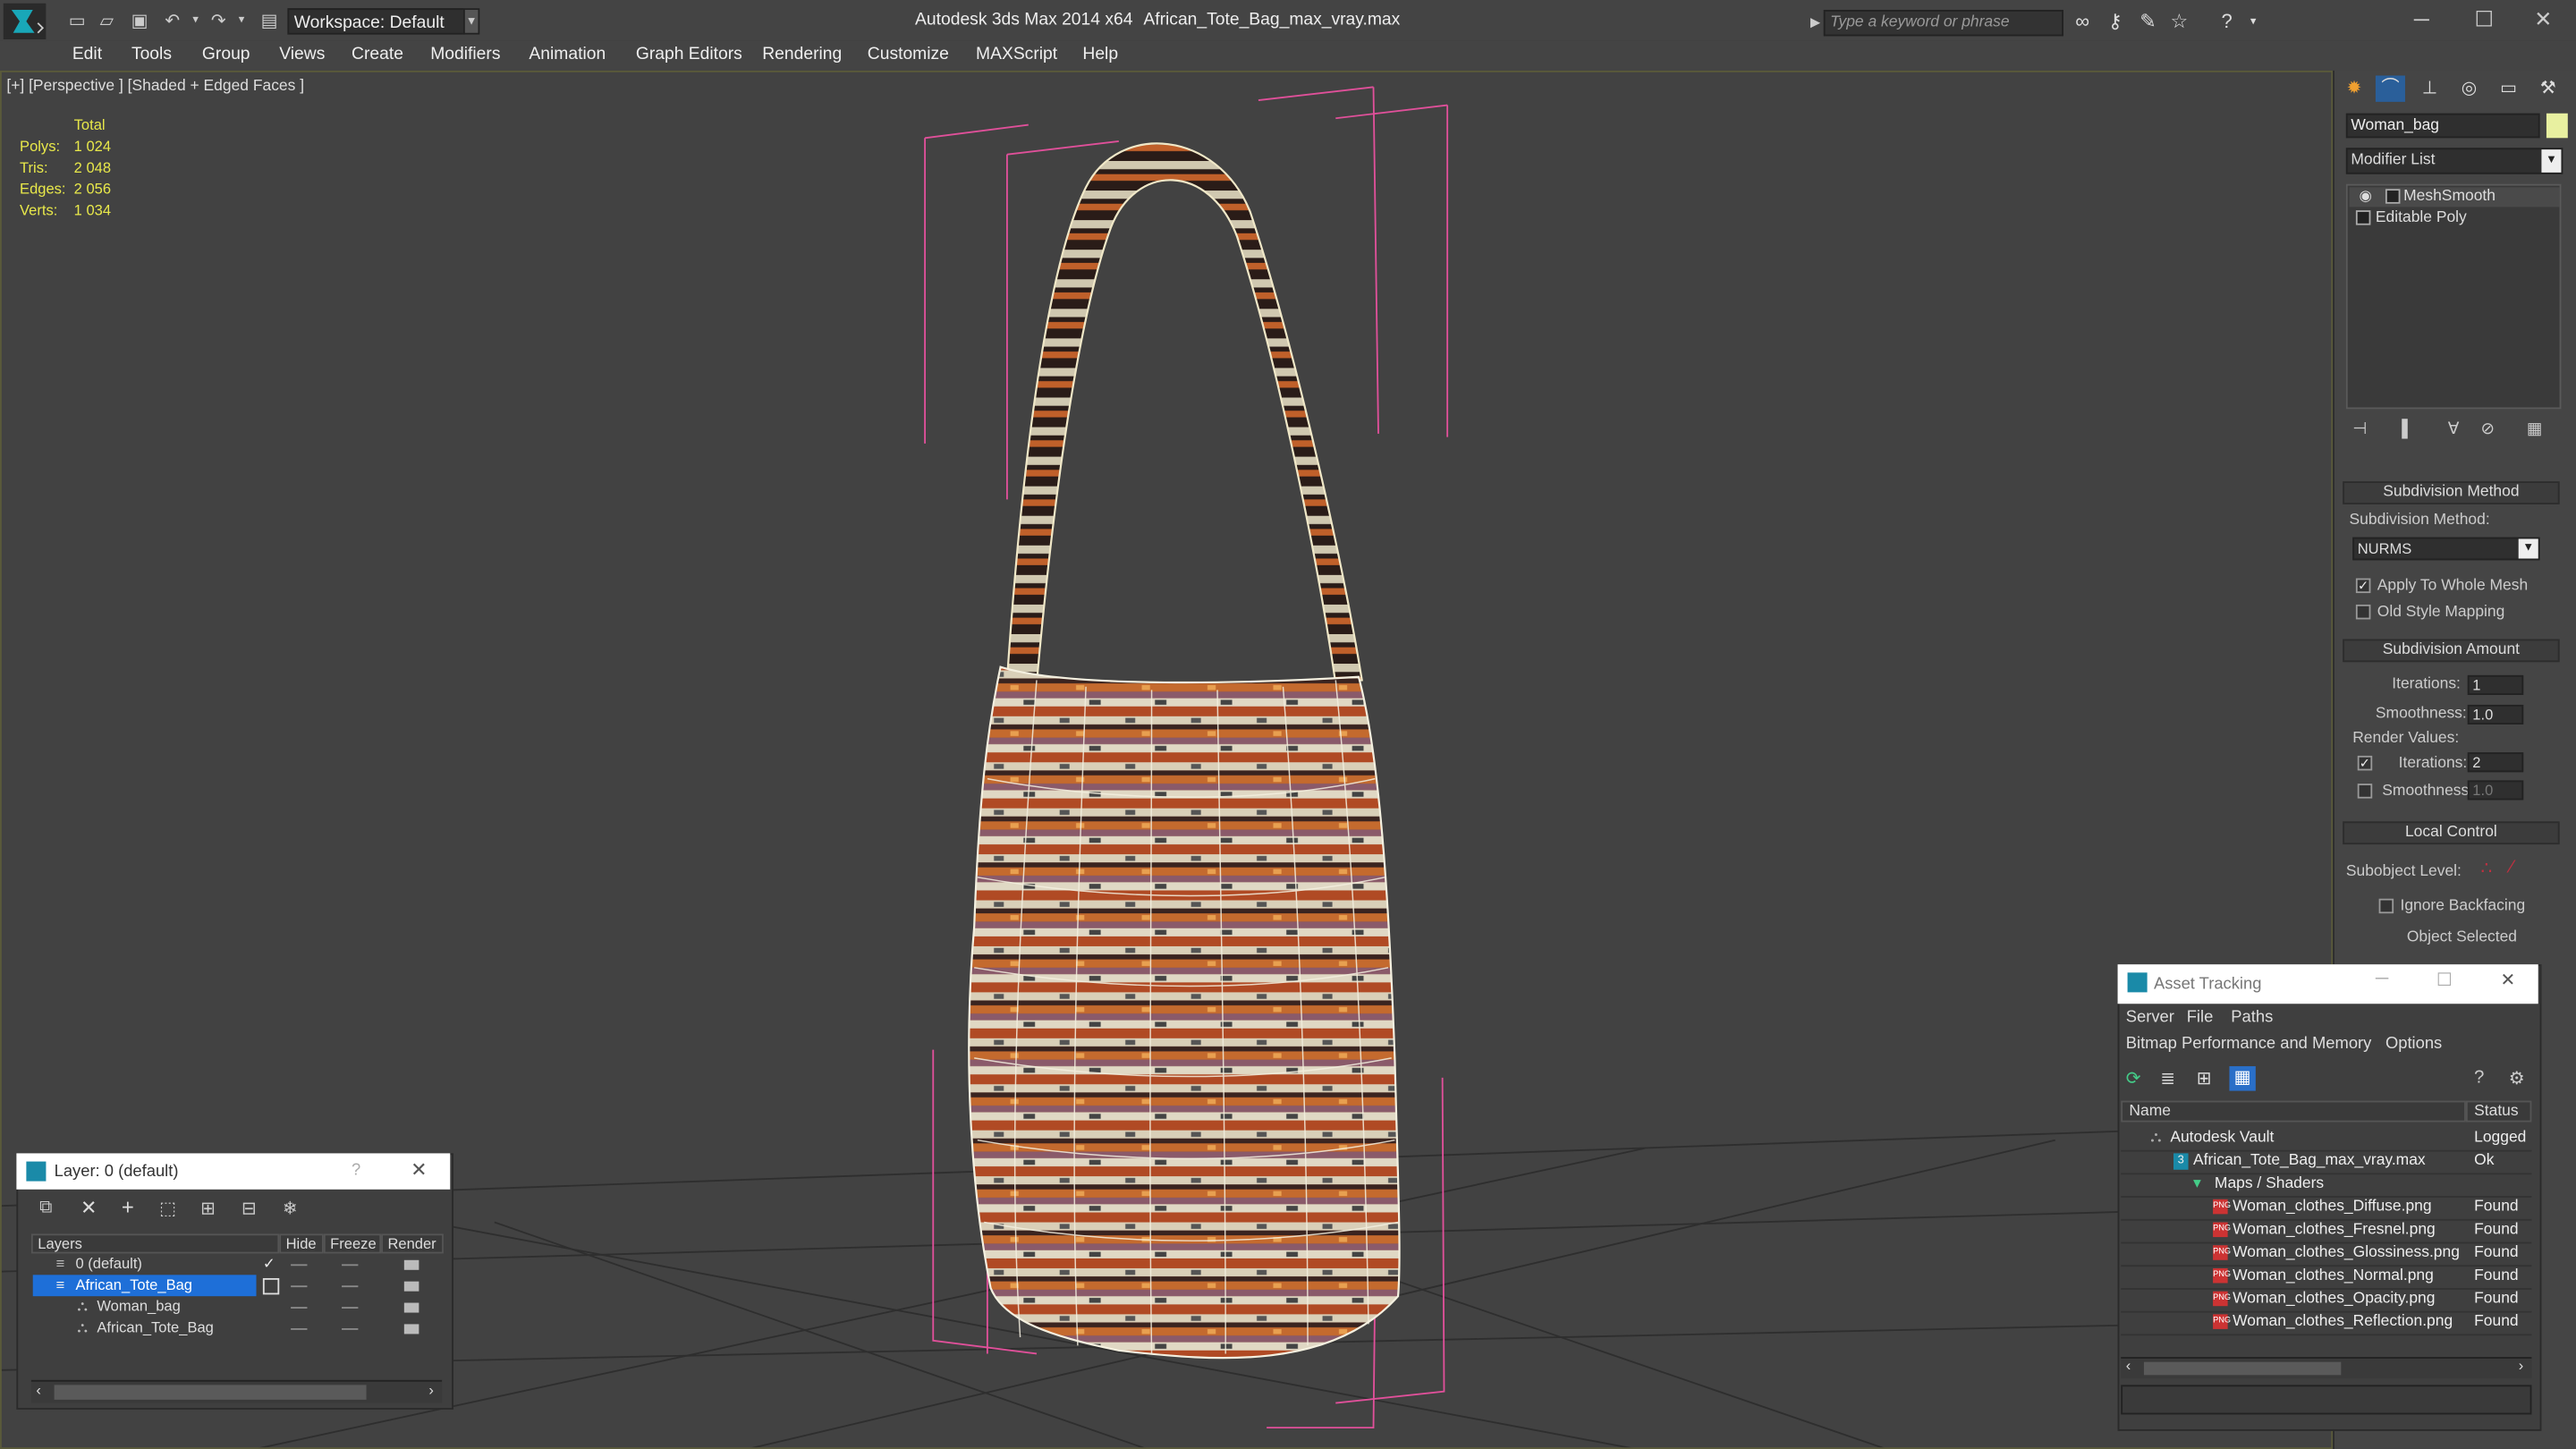 This screenshot has width=2576, height=1449. Describe the element at coordinates (689, 54) in the screenshot. I see `menu-graph-editors: Graph Editors` at that location.